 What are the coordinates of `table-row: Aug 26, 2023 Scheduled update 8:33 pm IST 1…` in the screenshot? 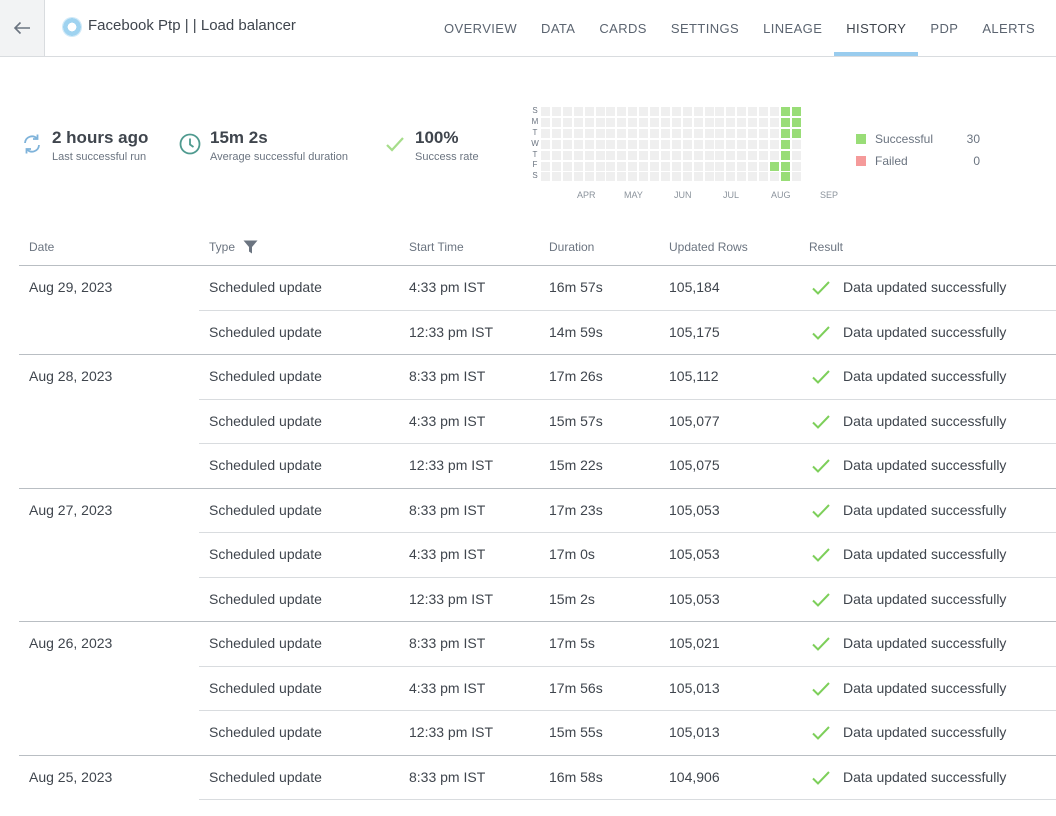 It's located at (528, 644).